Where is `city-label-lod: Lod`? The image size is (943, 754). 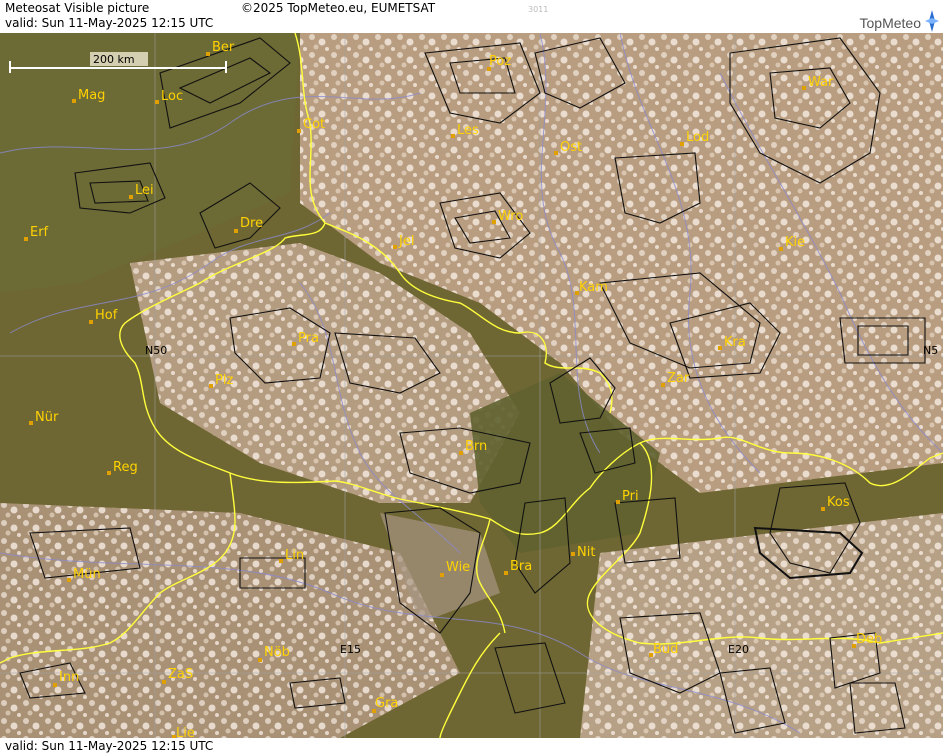 city-label-lod: Lod is located at coordinates (697, 137).